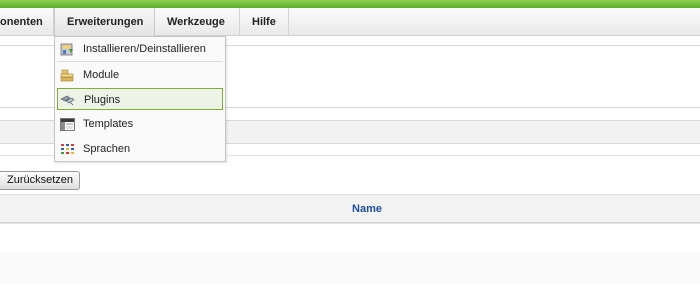 Image resolution: width=700 pixels, height=300 pixels. What do you see at coordinates (67, 148) in the screenshot?
I see `languages-icon` at bounding box center [67, 148].